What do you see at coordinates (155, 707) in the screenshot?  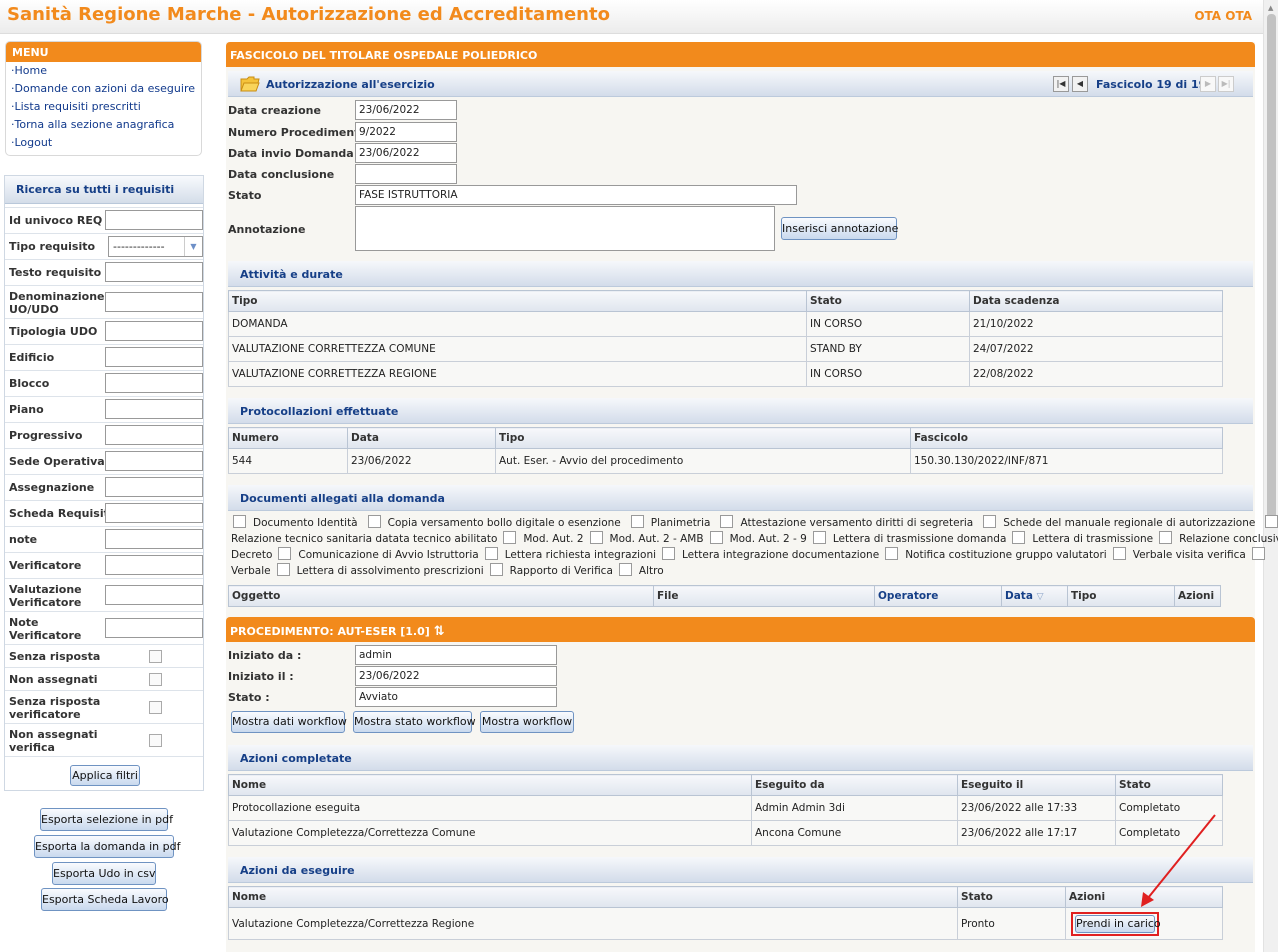 I see `senza-risposta-verificatore-checkbox` at bounding box center [155, 707].